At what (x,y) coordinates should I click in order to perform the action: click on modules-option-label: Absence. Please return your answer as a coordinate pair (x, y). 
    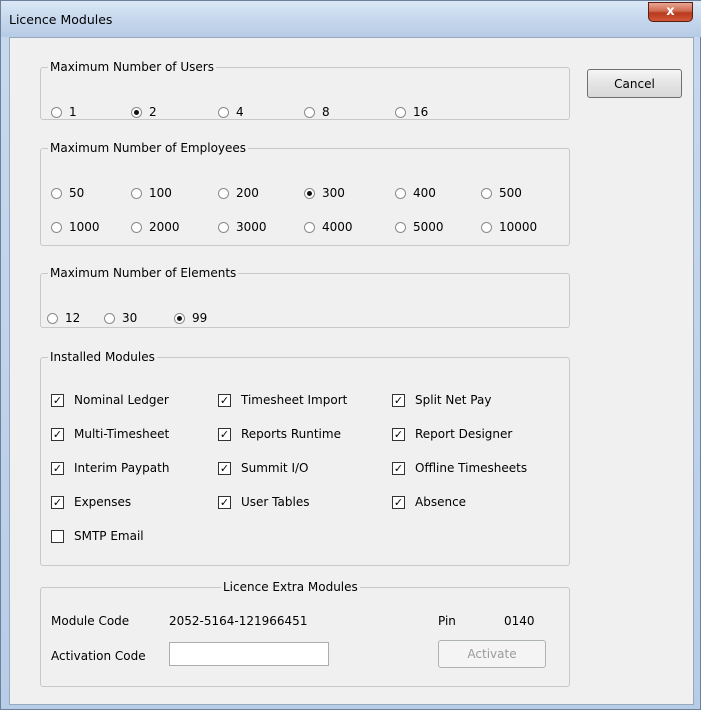
    Looking at the image, I should click on (441, 502).